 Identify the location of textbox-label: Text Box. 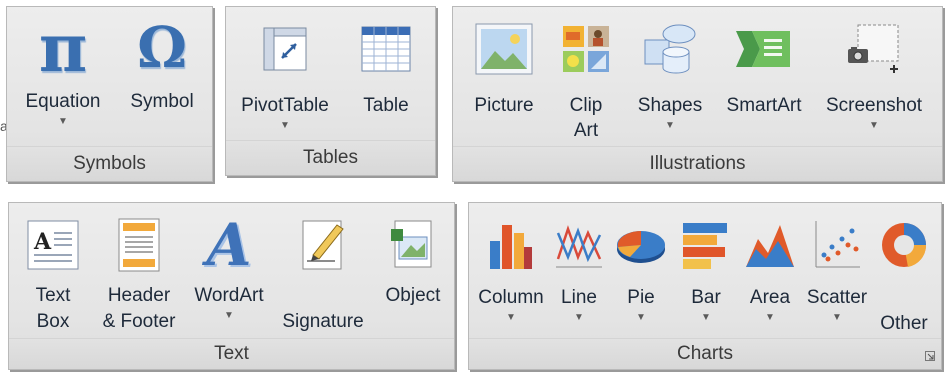
(53, 308).